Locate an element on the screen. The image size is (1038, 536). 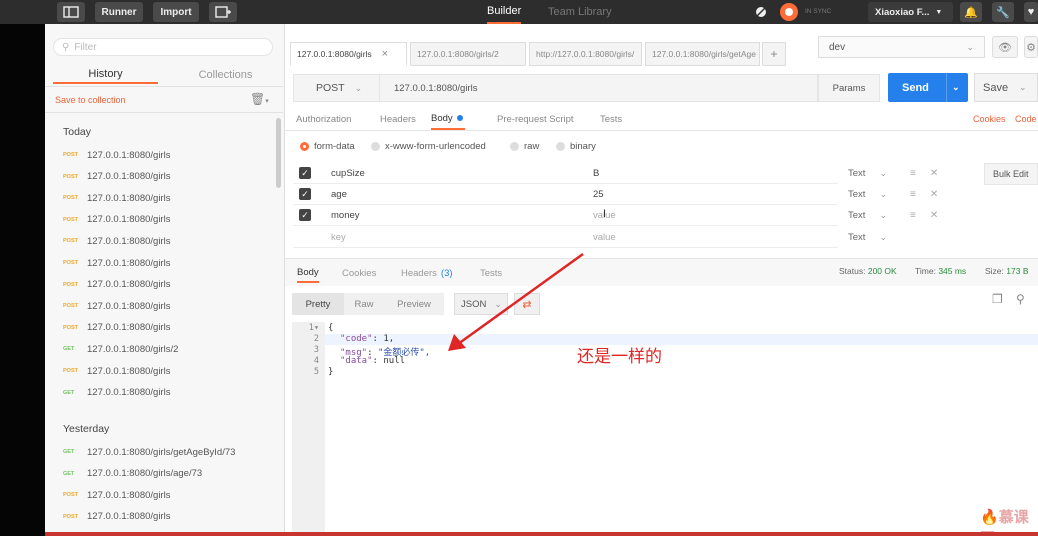
send-button: Send ⌄ is located at coordinates (928, 87).